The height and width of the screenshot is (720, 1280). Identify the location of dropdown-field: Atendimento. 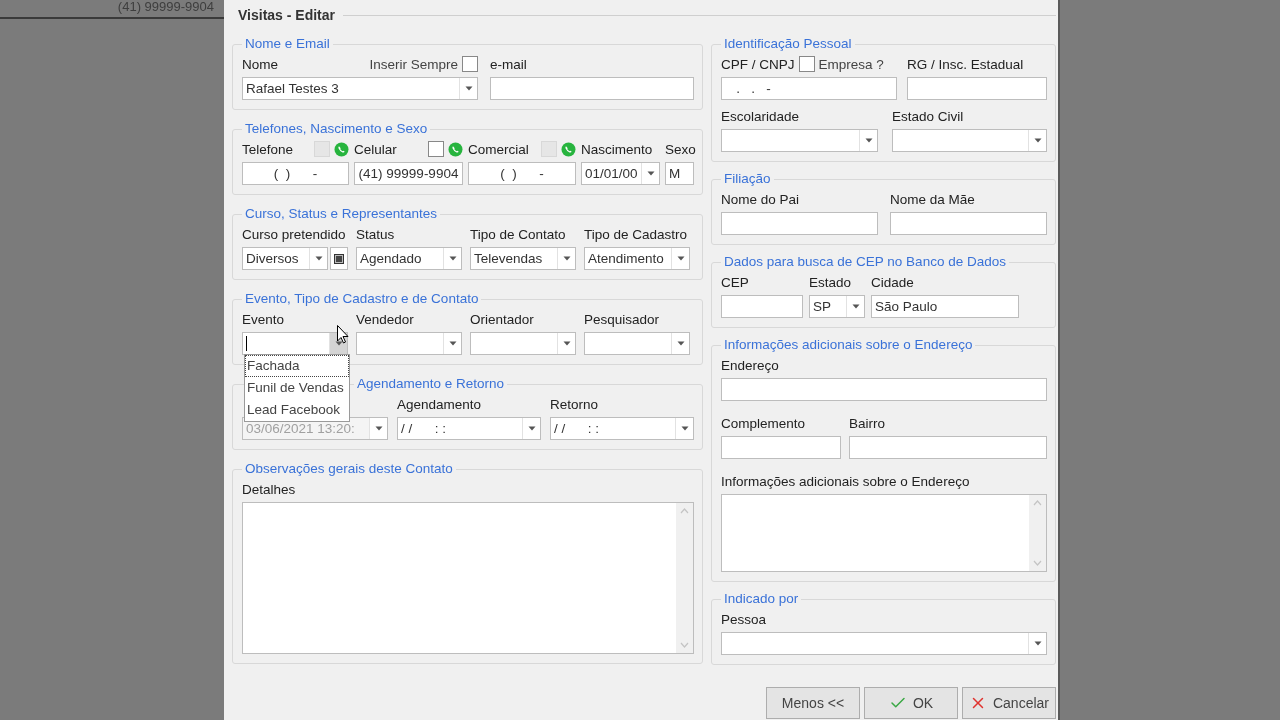
(637, 258).